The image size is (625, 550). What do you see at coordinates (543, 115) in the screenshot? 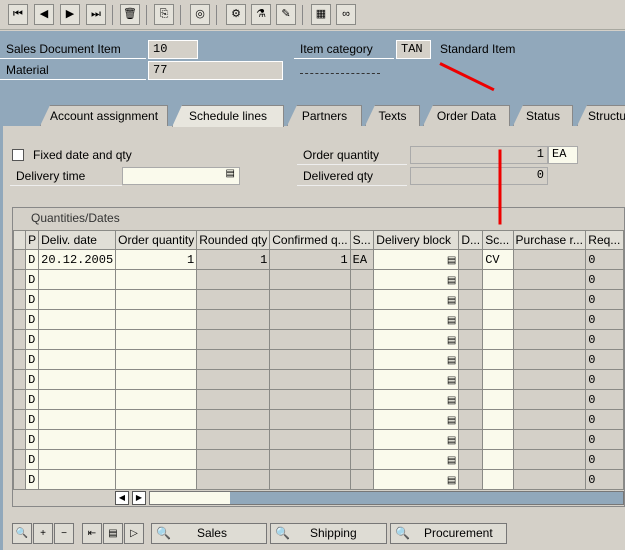
I see `tab-status: Status` at bounding box center [543, 115].